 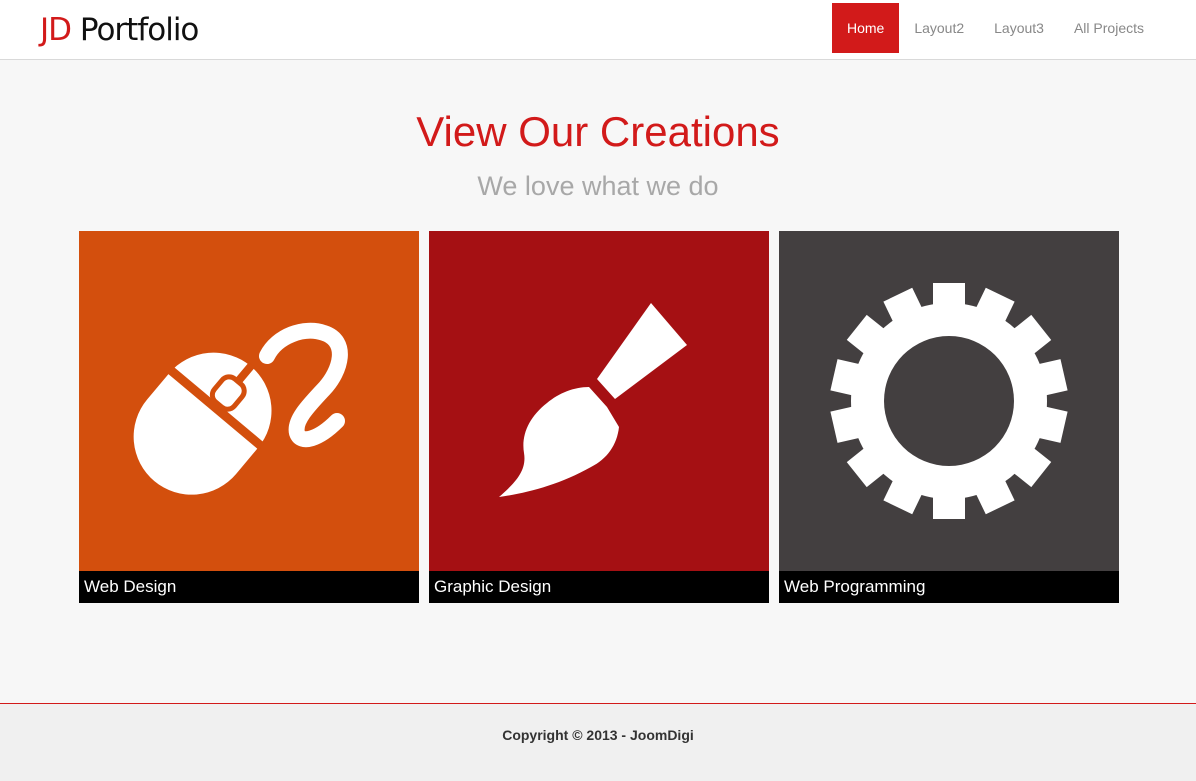 I want to click on tile-graphic-design-art, so click(x=599, y=401).